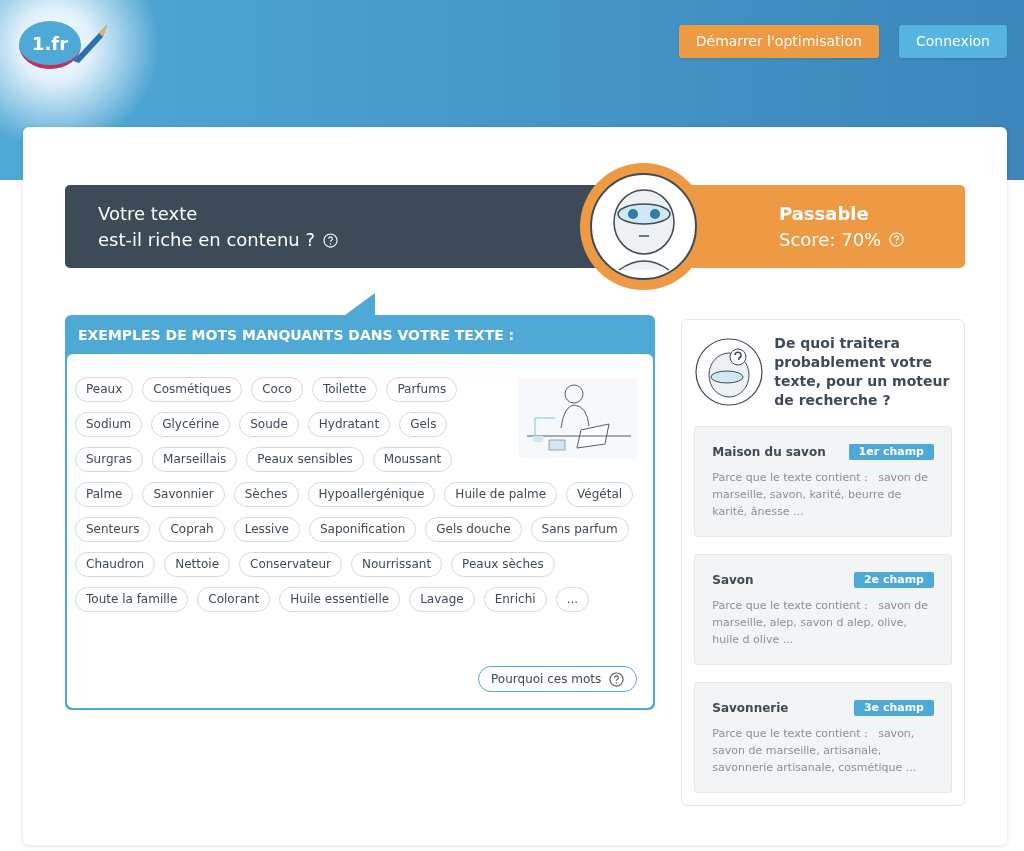  Describe the element at coordinates (733, 580) in the screenshot. I see `topic-name: Savon` at that location.